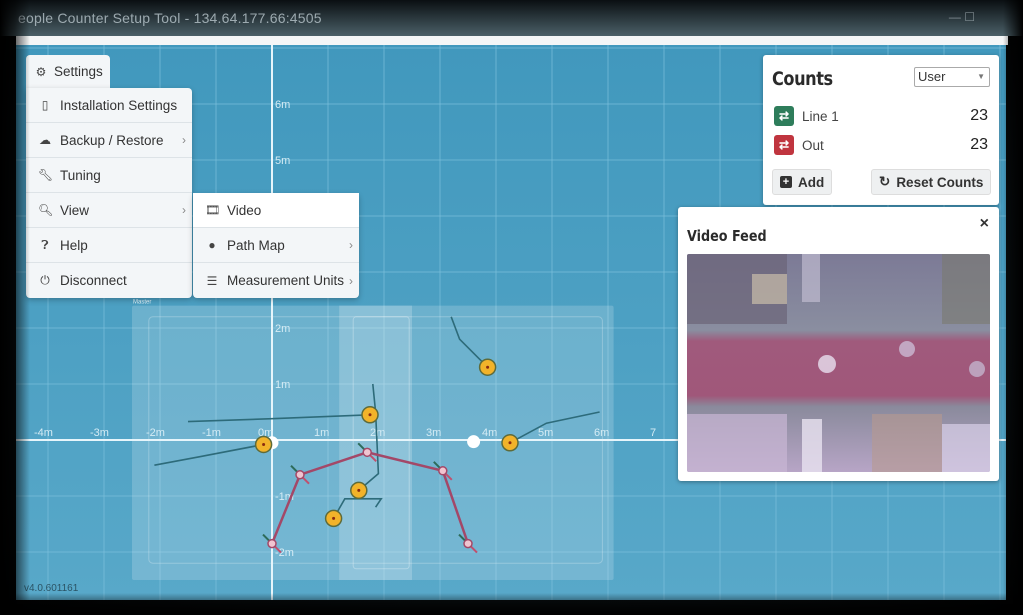  I want to click on menu-item-tuning: 🔧︎ Tuning, so click(109, 175).